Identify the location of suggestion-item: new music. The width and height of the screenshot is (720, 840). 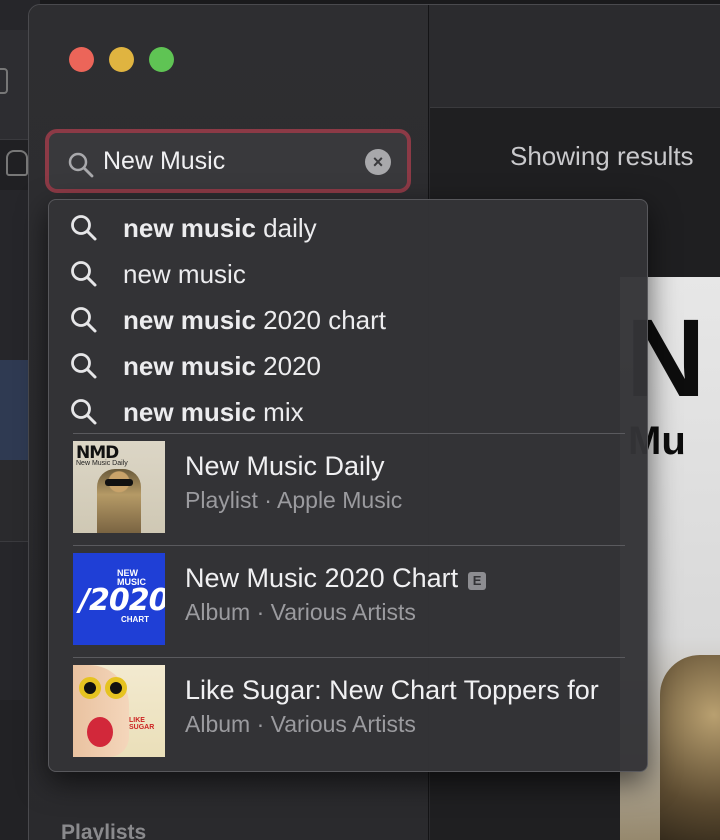
(349, 273).